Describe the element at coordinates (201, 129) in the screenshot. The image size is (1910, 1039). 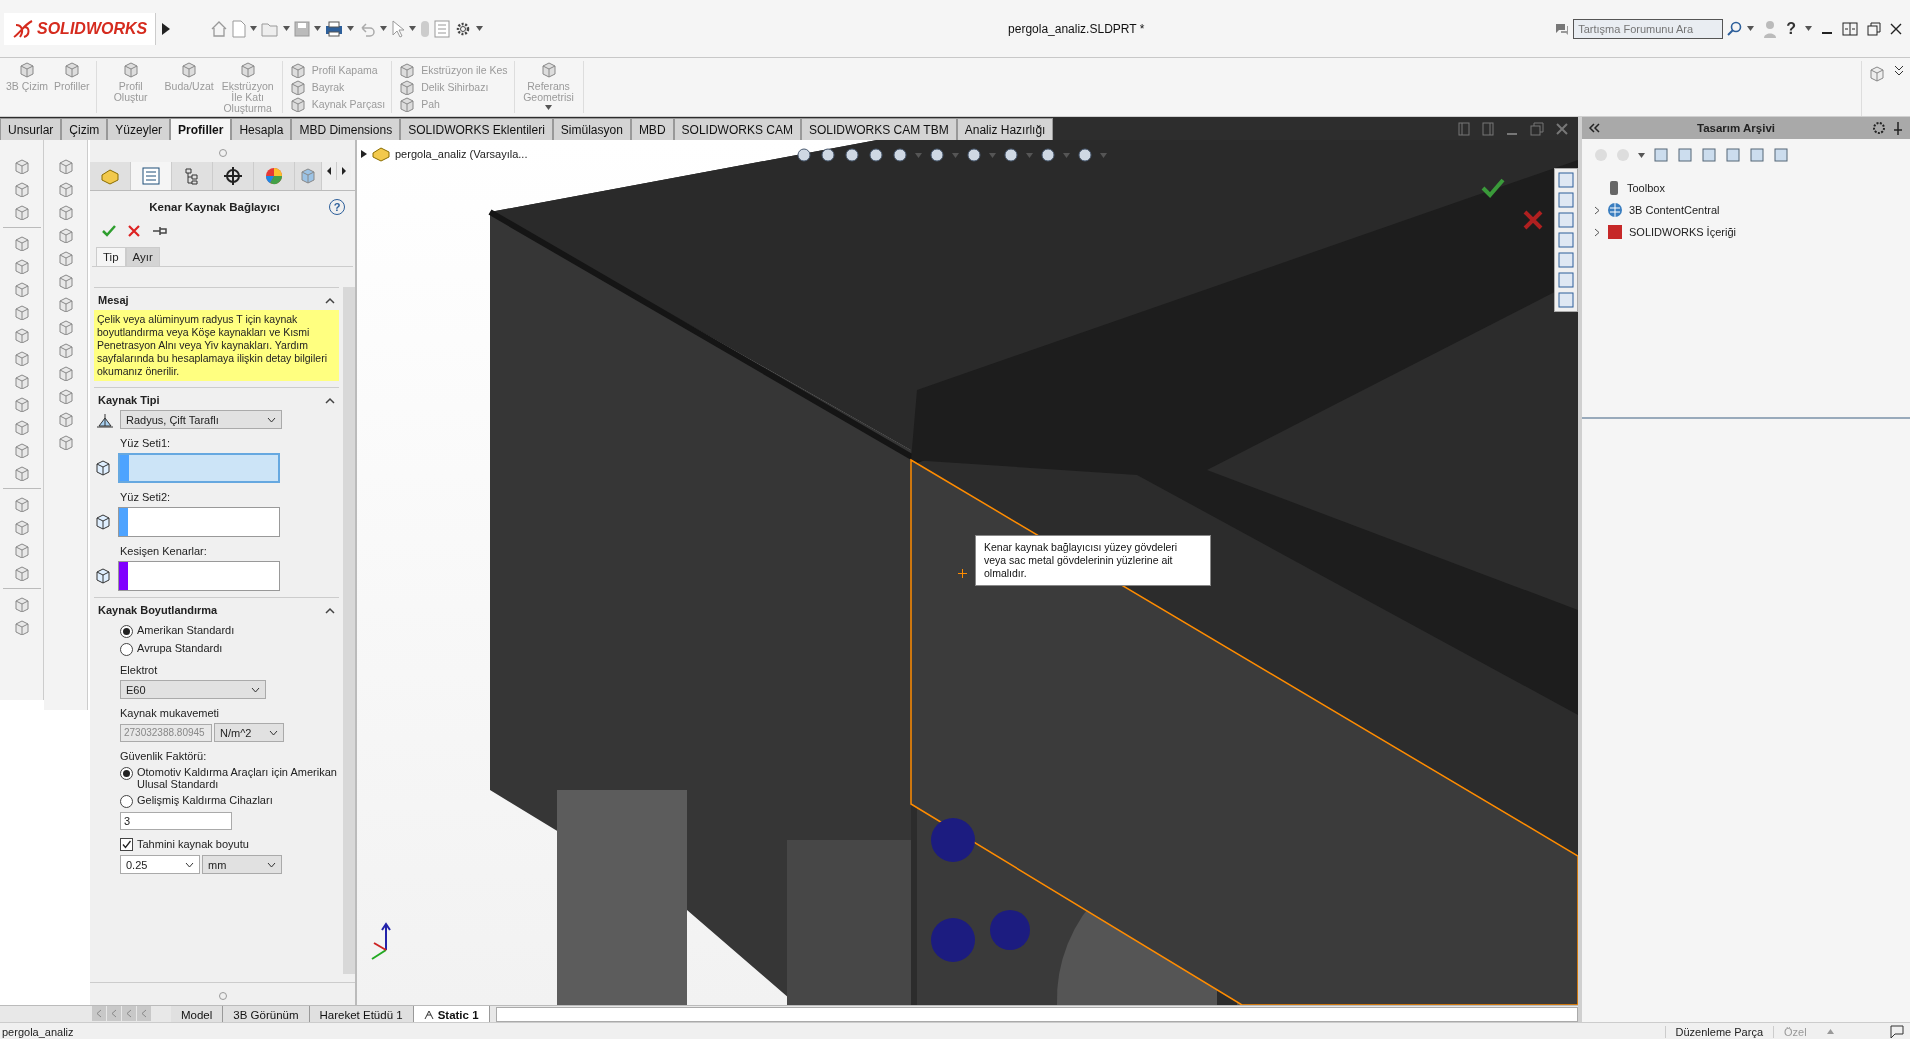
I see `command-tab: Profiller` at that location.